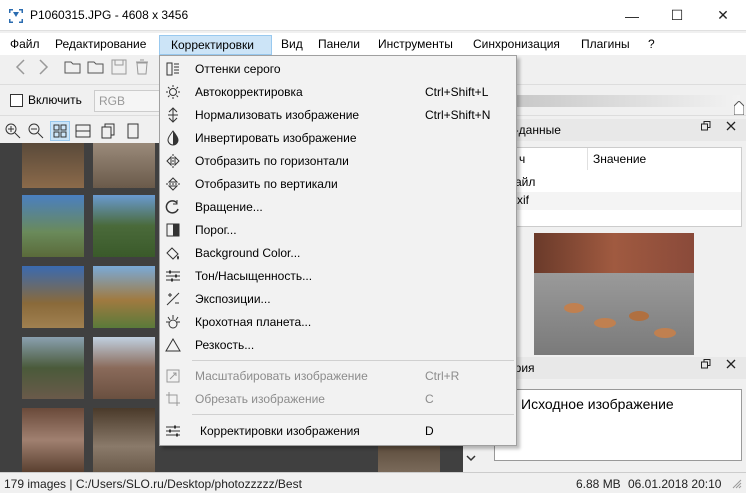 Image resolution: width=746 pixels, height=493 pixels. Describe the element at coordinates (83, 131) in the screenshot. I see `split-view-icon` at that location.